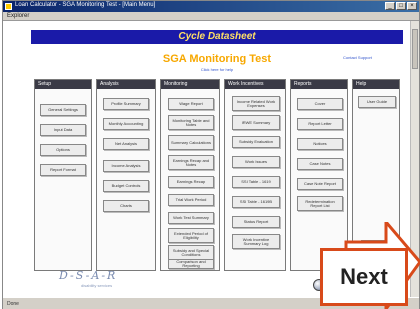  Describe the element at coordinates (377, 102) in the screenshot. I see `menu-button: User Guide` at that location.